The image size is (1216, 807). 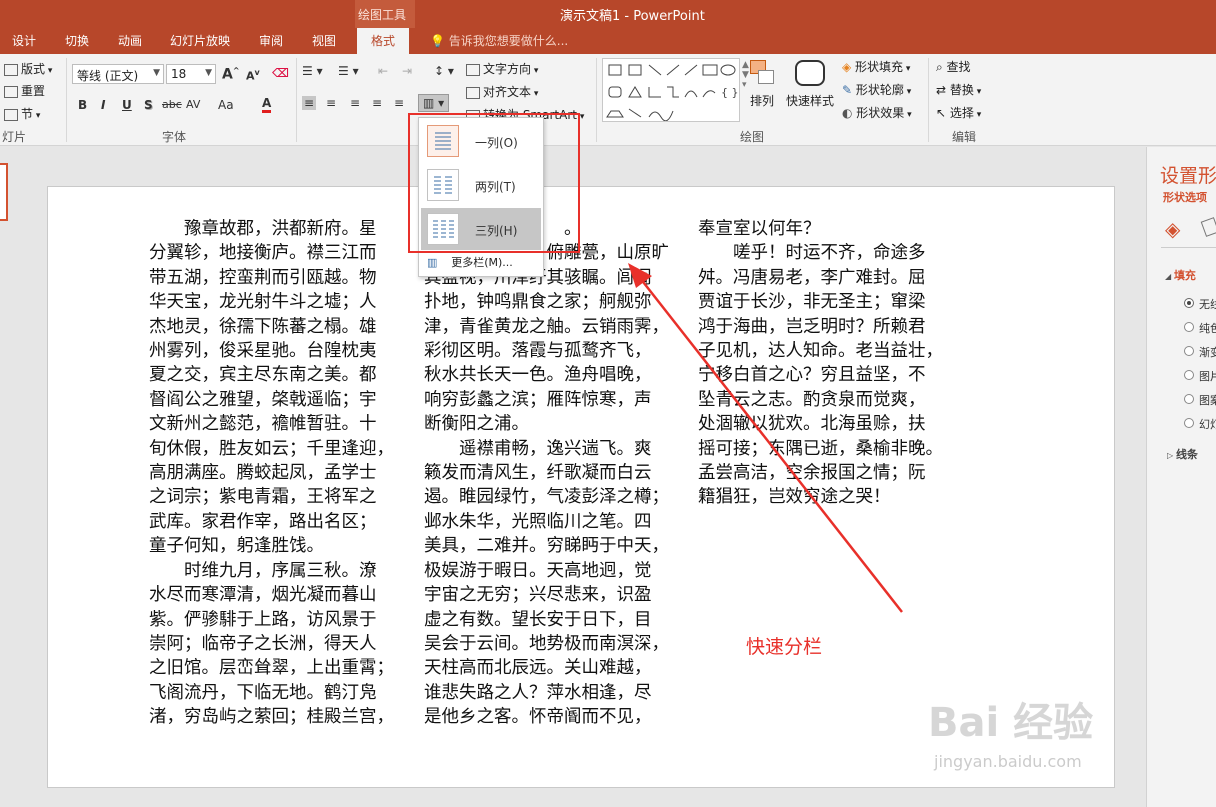 I want to click on align-text-button: 对齐文本 ▾, so click(x=502, y=91).